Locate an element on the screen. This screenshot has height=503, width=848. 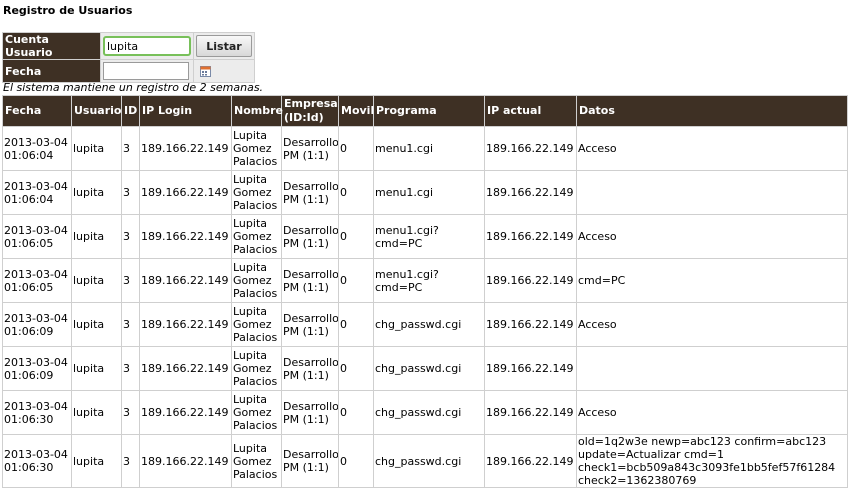
filter-form: Cuenta Usuario Listar Fecha is located at coordinates (128, 57).